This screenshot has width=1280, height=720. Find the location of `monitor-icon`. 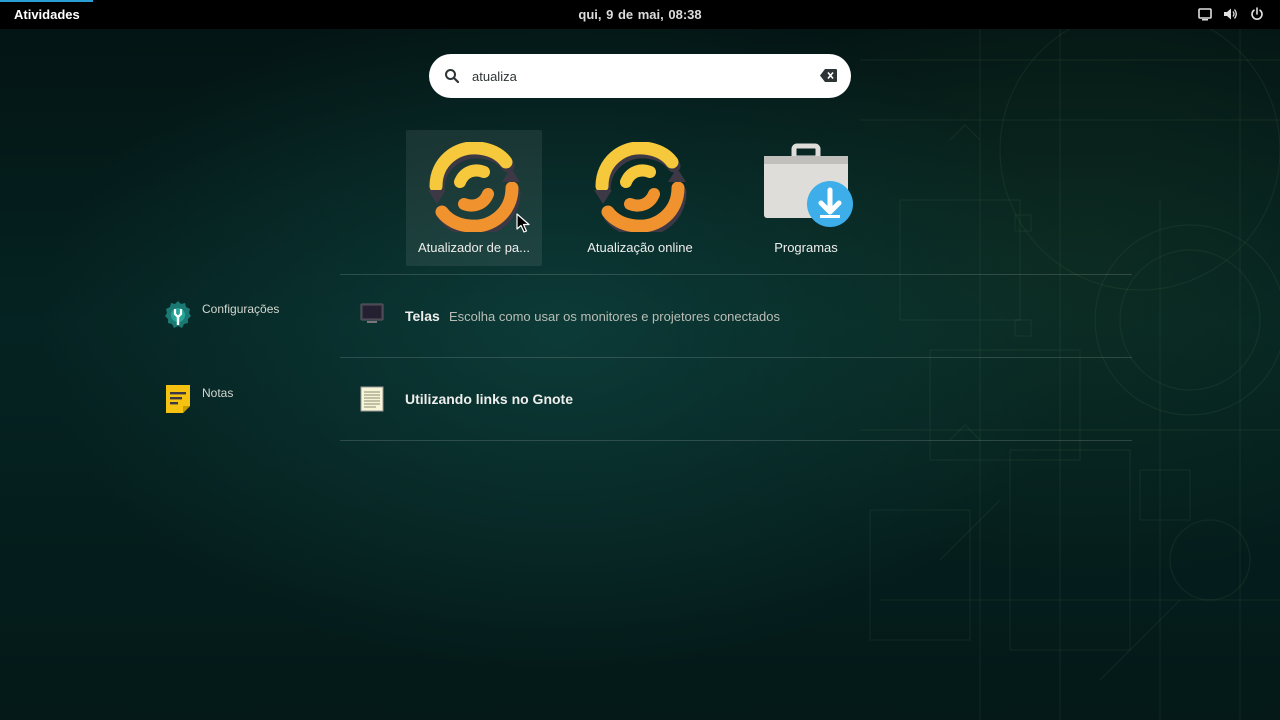

monitor-icon is located at coordinates (372, 316).